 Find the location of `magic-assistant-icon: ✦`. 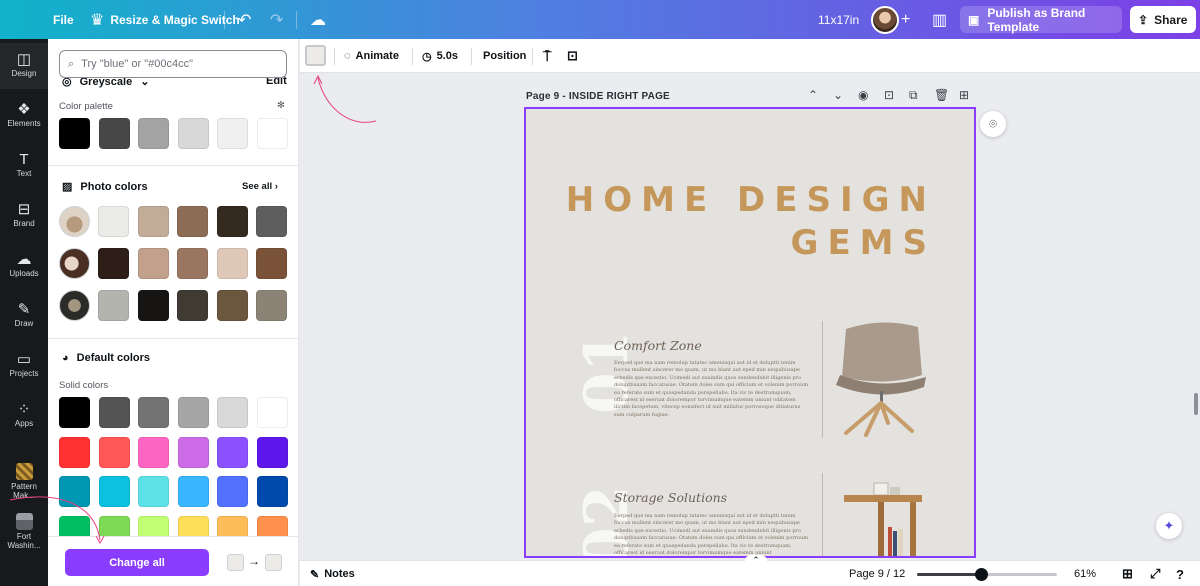

magic-assistant-icon: ✦ is located at coordinates (1169, 526).